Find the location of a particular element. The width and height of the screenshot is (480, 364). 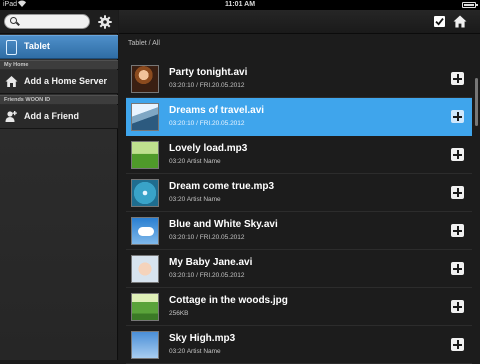

item-name: My Baby Jane.avi is located at coordinates (211, 262).